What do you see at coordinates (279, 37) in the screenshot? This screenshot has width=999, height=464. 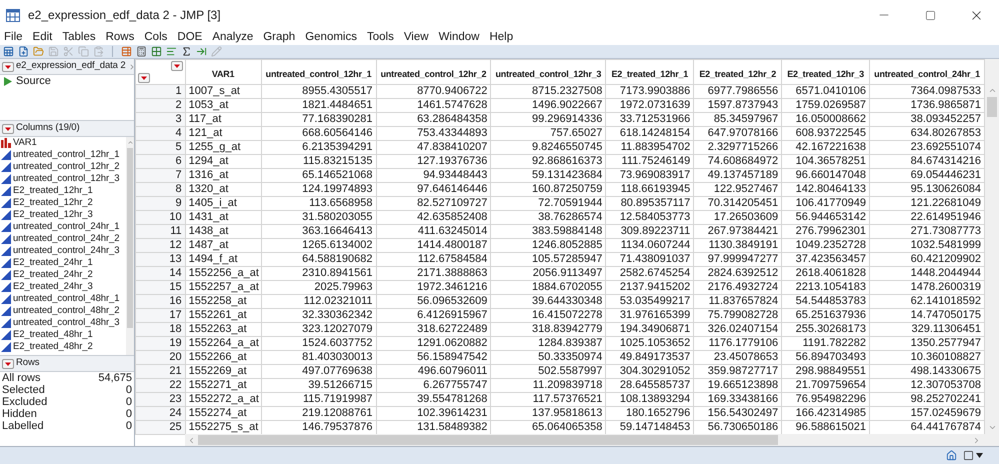 I see `menu-item: Graph` at bounding box center [279, 37].